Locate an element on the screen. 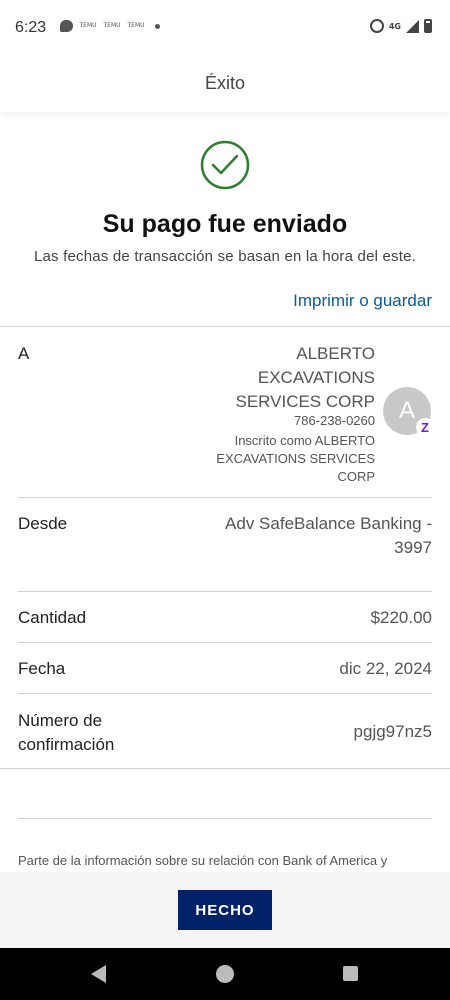  from-label: Desde is located at coordinates (43, 523).